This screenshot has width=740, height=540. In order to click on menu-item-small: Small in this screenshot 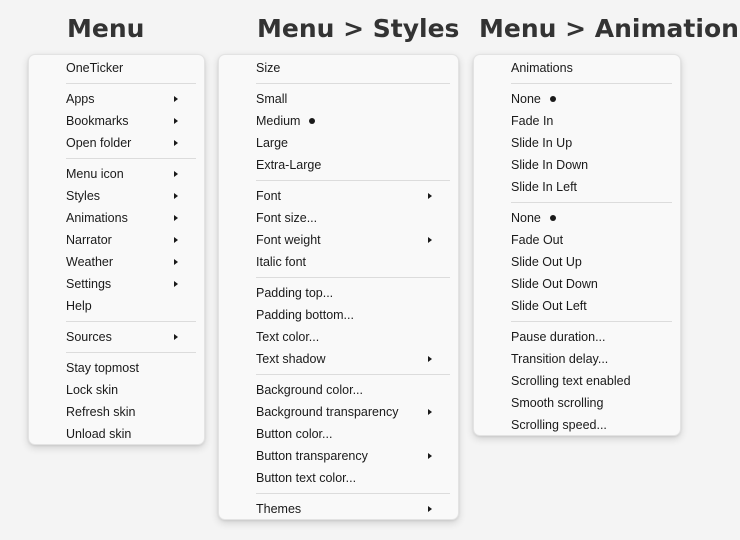, I will do `click(338, 99)`.